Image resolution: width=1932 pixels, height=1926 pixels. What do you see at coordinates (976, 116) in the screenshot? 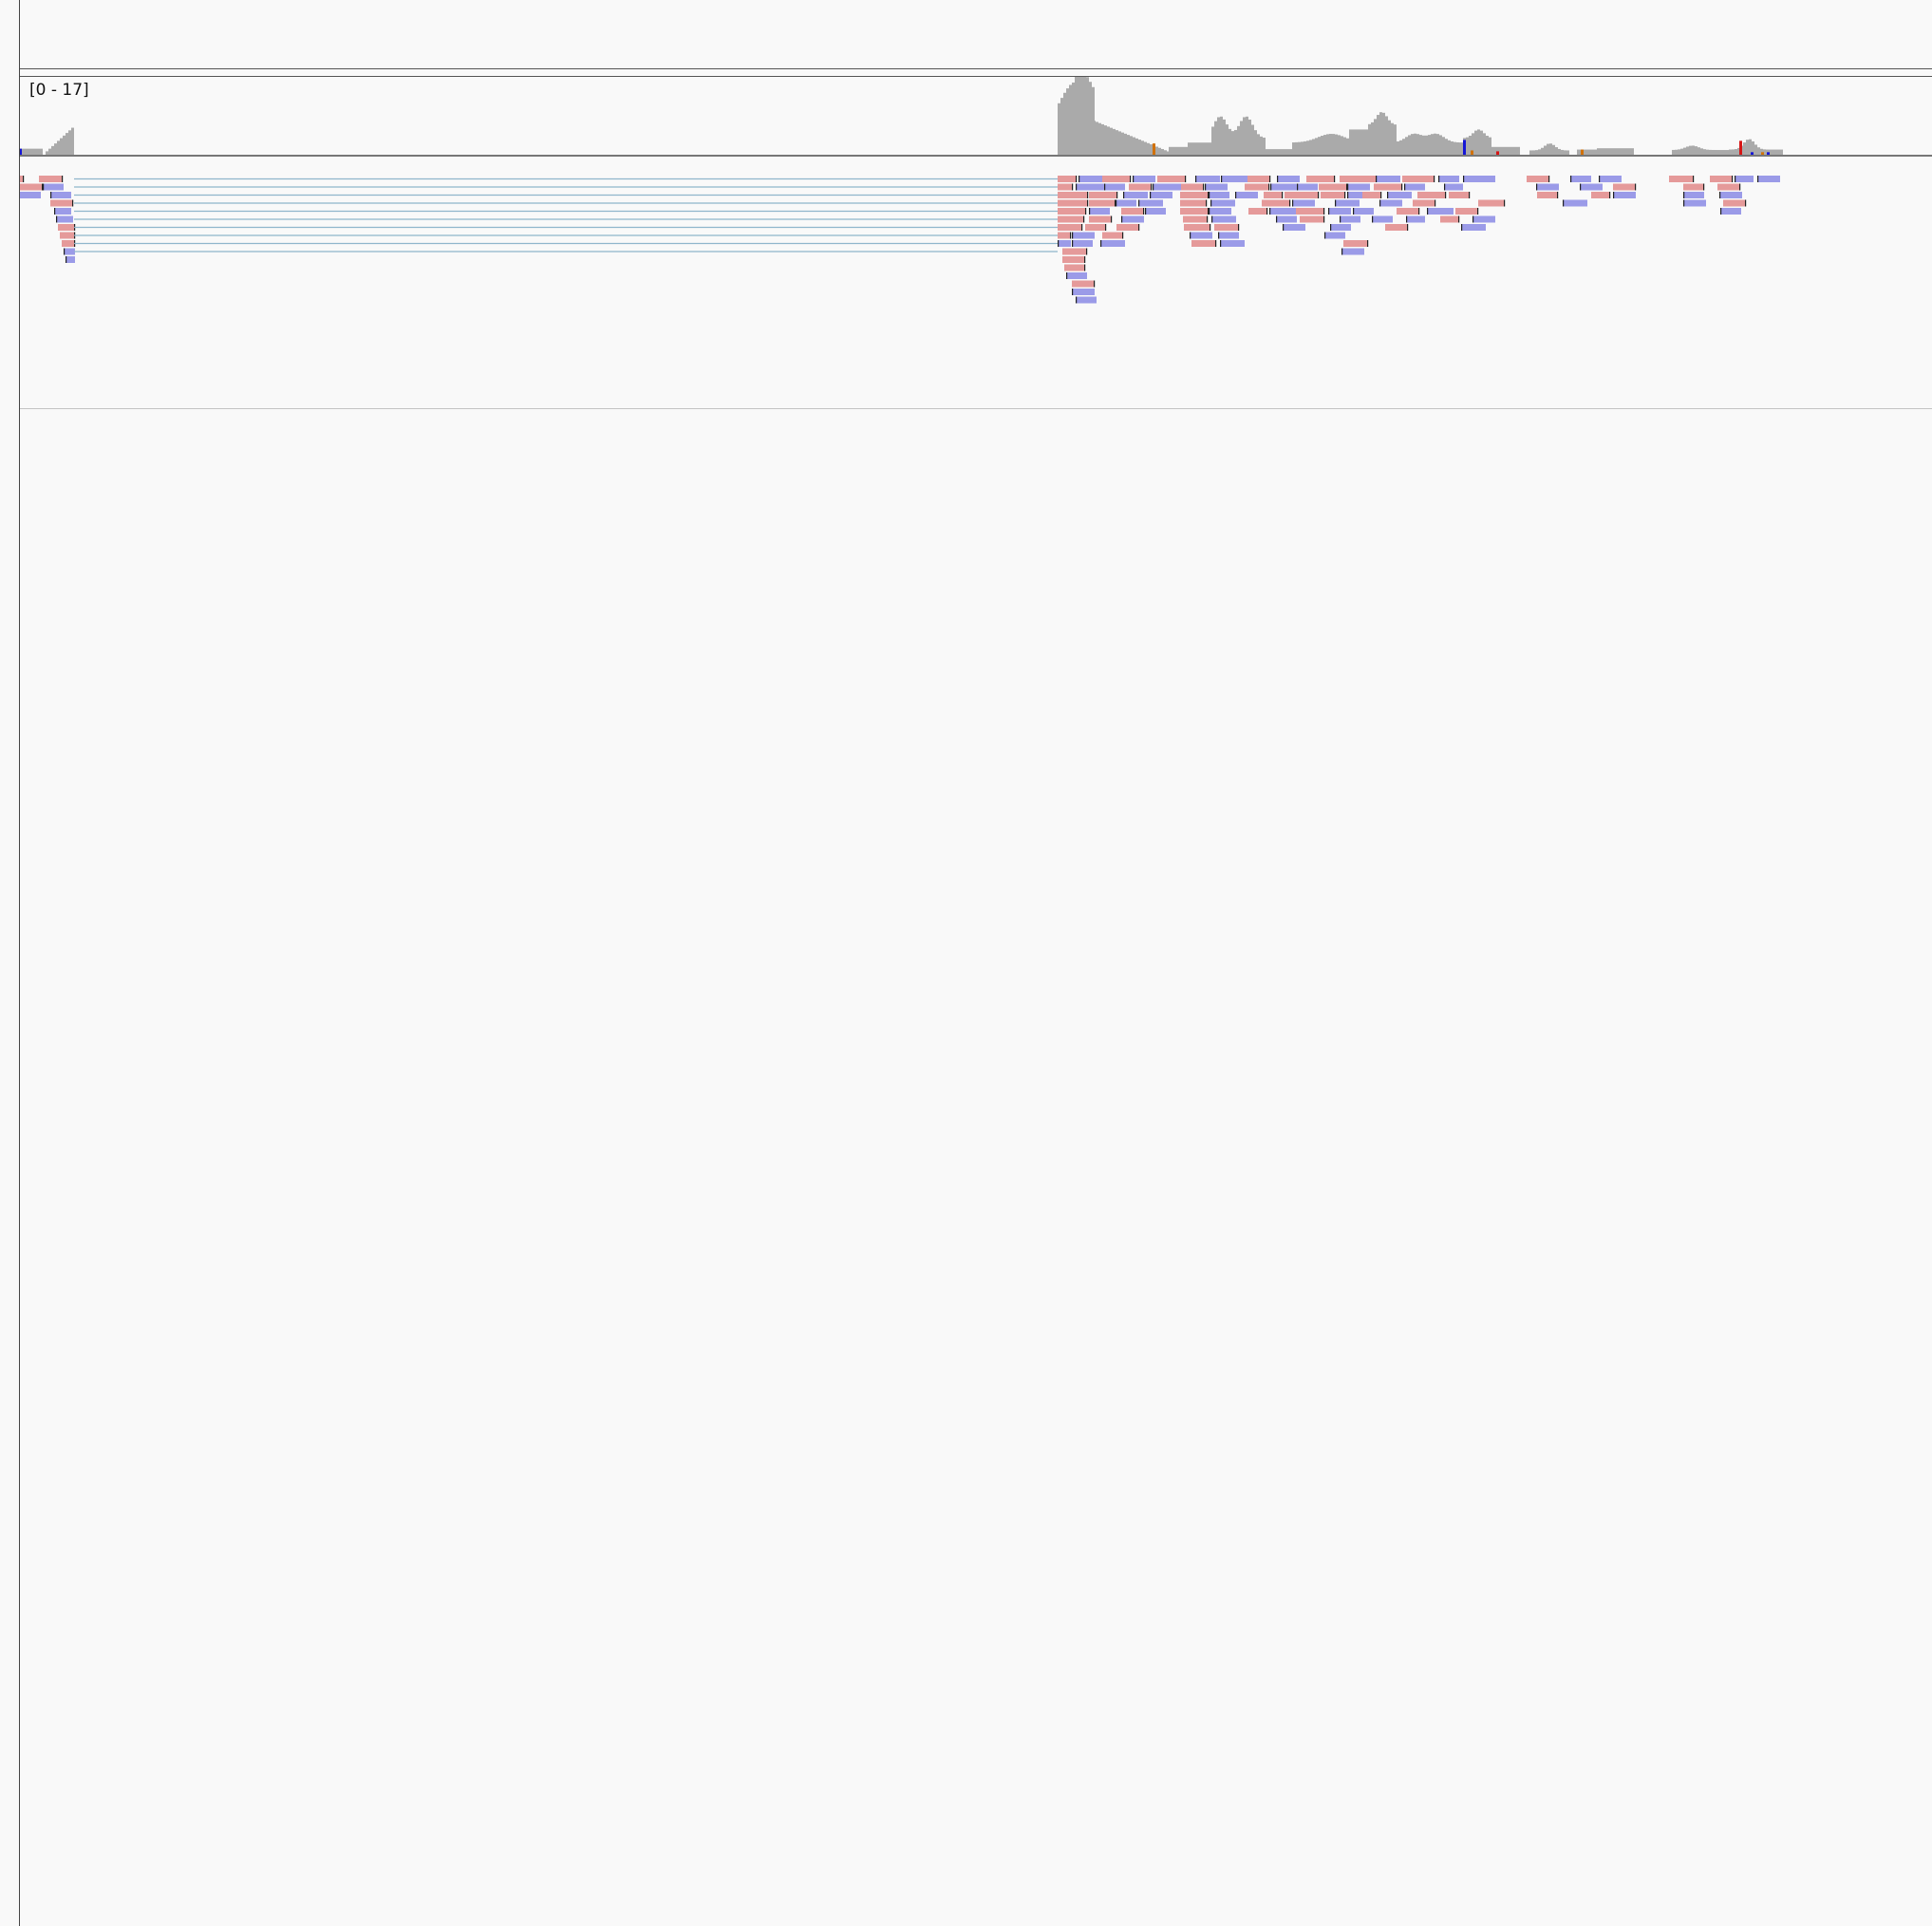
I see `coverage-track` at bounding box center [976, 116].